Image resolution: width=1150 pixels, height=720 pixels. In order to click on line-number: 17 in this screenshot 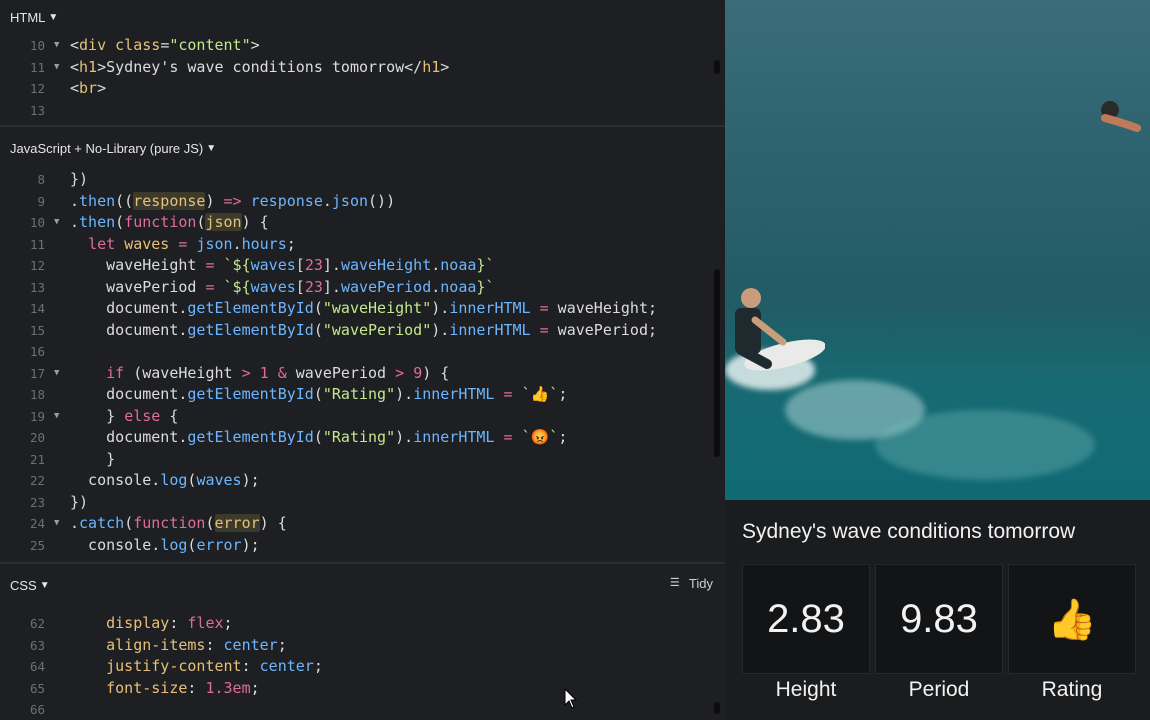, I will do `click(37, 373)`.